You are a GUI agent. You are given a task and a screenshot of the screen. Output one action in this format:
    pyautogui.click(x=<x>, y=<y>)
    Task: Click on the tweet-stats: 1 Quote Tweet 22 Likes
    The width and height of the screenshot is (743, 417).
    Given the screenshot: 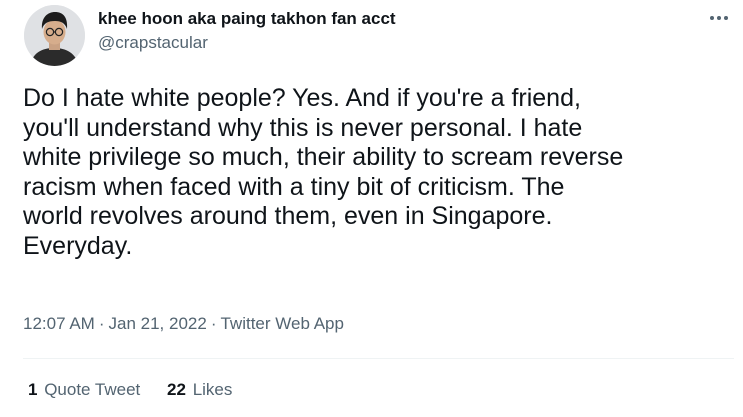 What is the action you would take?
    pyautogui.click(x=141, y=390)
    